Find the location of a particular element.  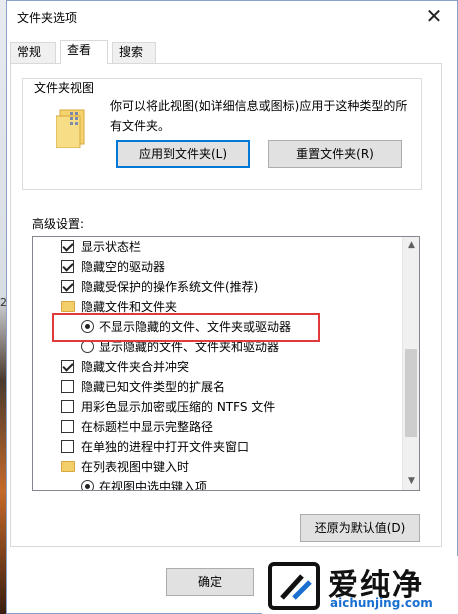

ok-button: 确定 is located at coordinates (210, 582).